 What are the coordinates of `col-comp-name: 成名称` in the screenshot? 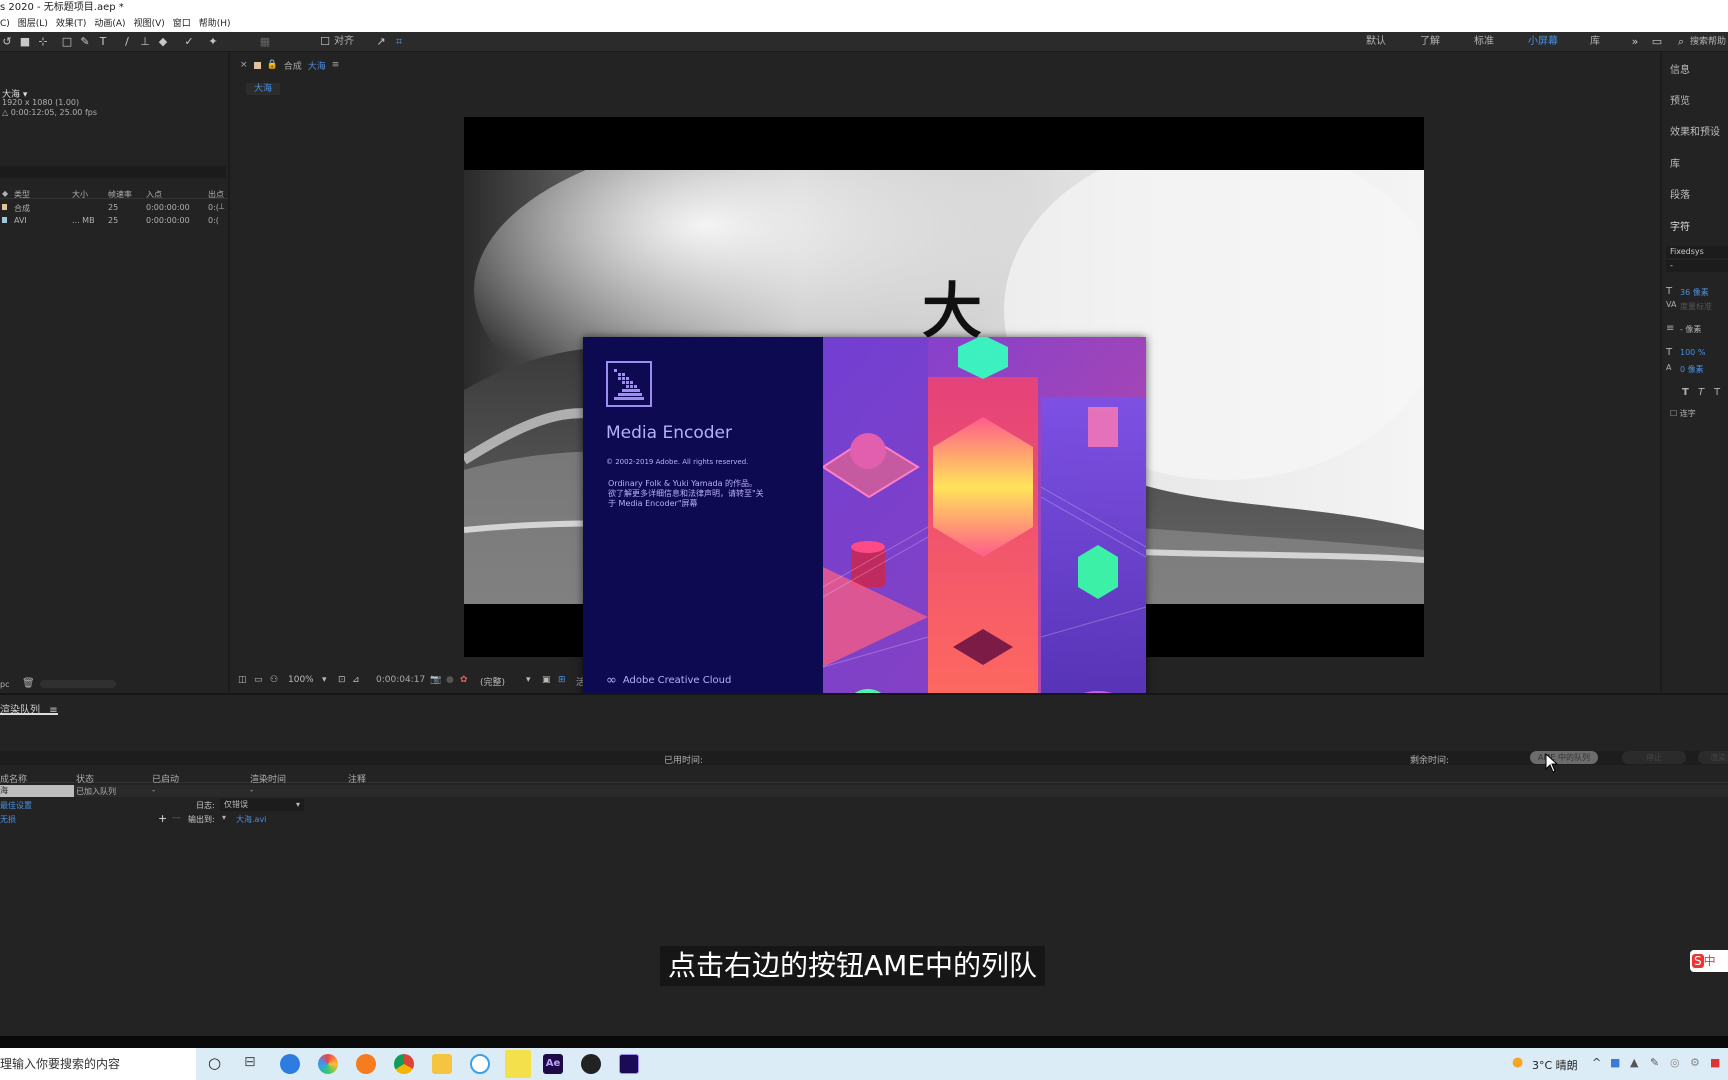 It's located at (13, 778).